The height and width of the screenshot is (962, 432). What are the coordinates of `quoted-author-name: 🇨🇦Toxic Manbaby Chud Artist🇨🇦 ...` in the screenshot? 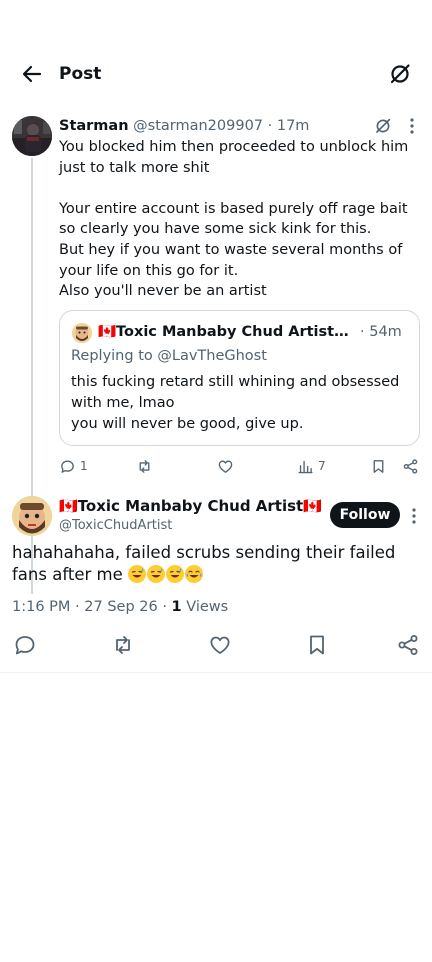 It's located at (227, 332).